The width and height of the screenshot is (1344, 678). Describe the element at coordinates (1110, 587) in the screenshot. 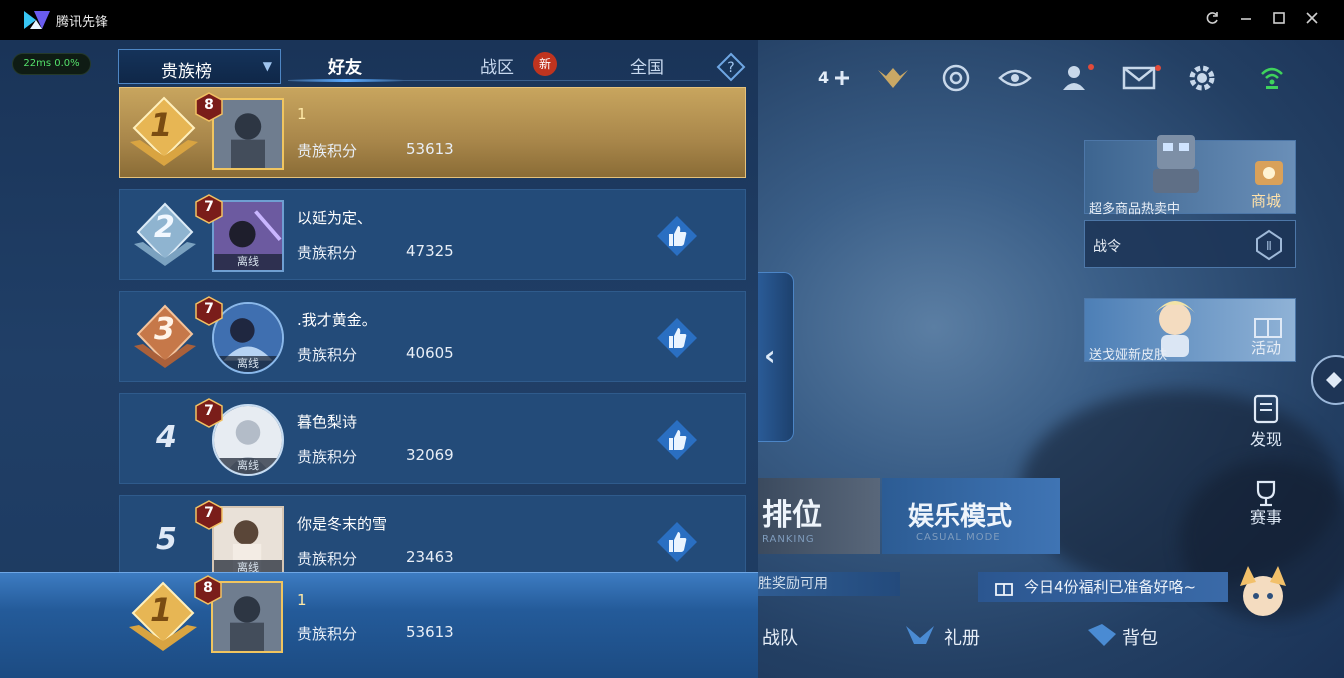

I see `welfare-banner-text: 今日4份福利已准备好咯~` at that location.